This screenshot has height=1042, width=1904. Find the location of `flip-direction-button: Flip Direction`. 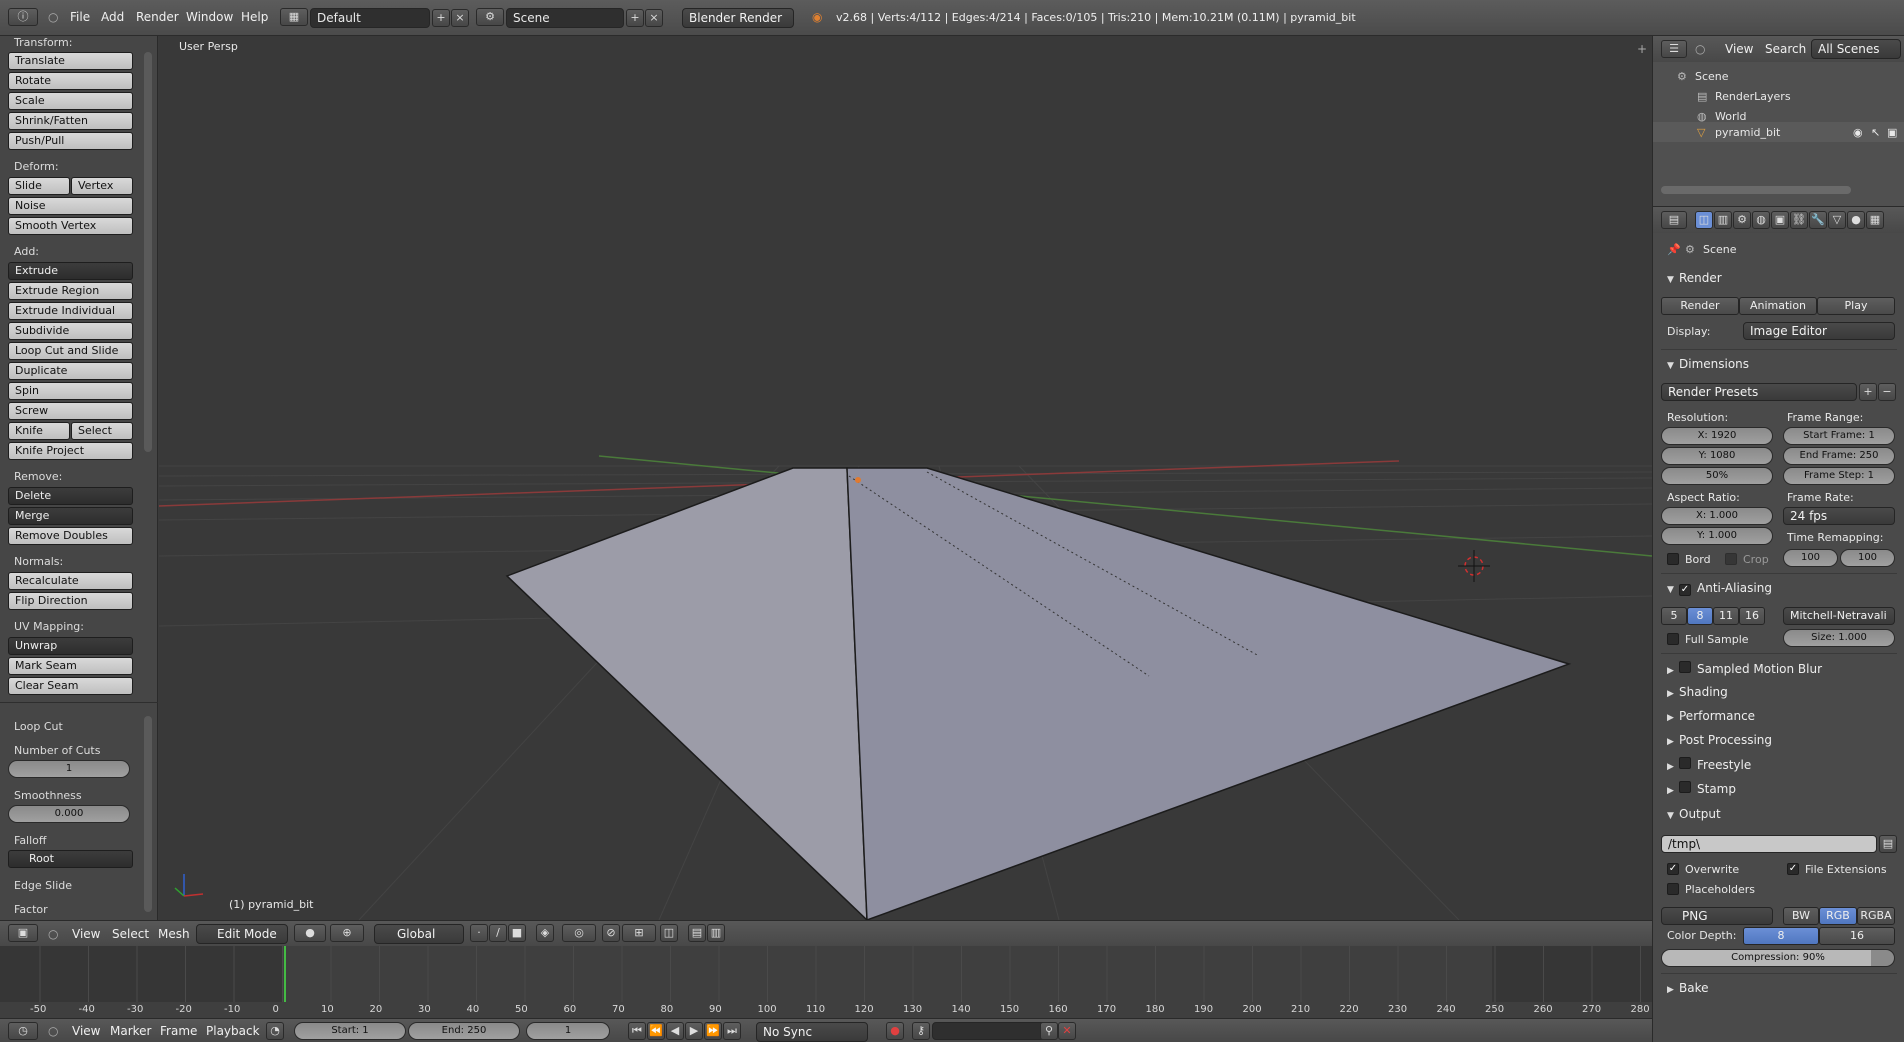

flip-direction-button: Flip Direction is located at coordinates (70, 601).